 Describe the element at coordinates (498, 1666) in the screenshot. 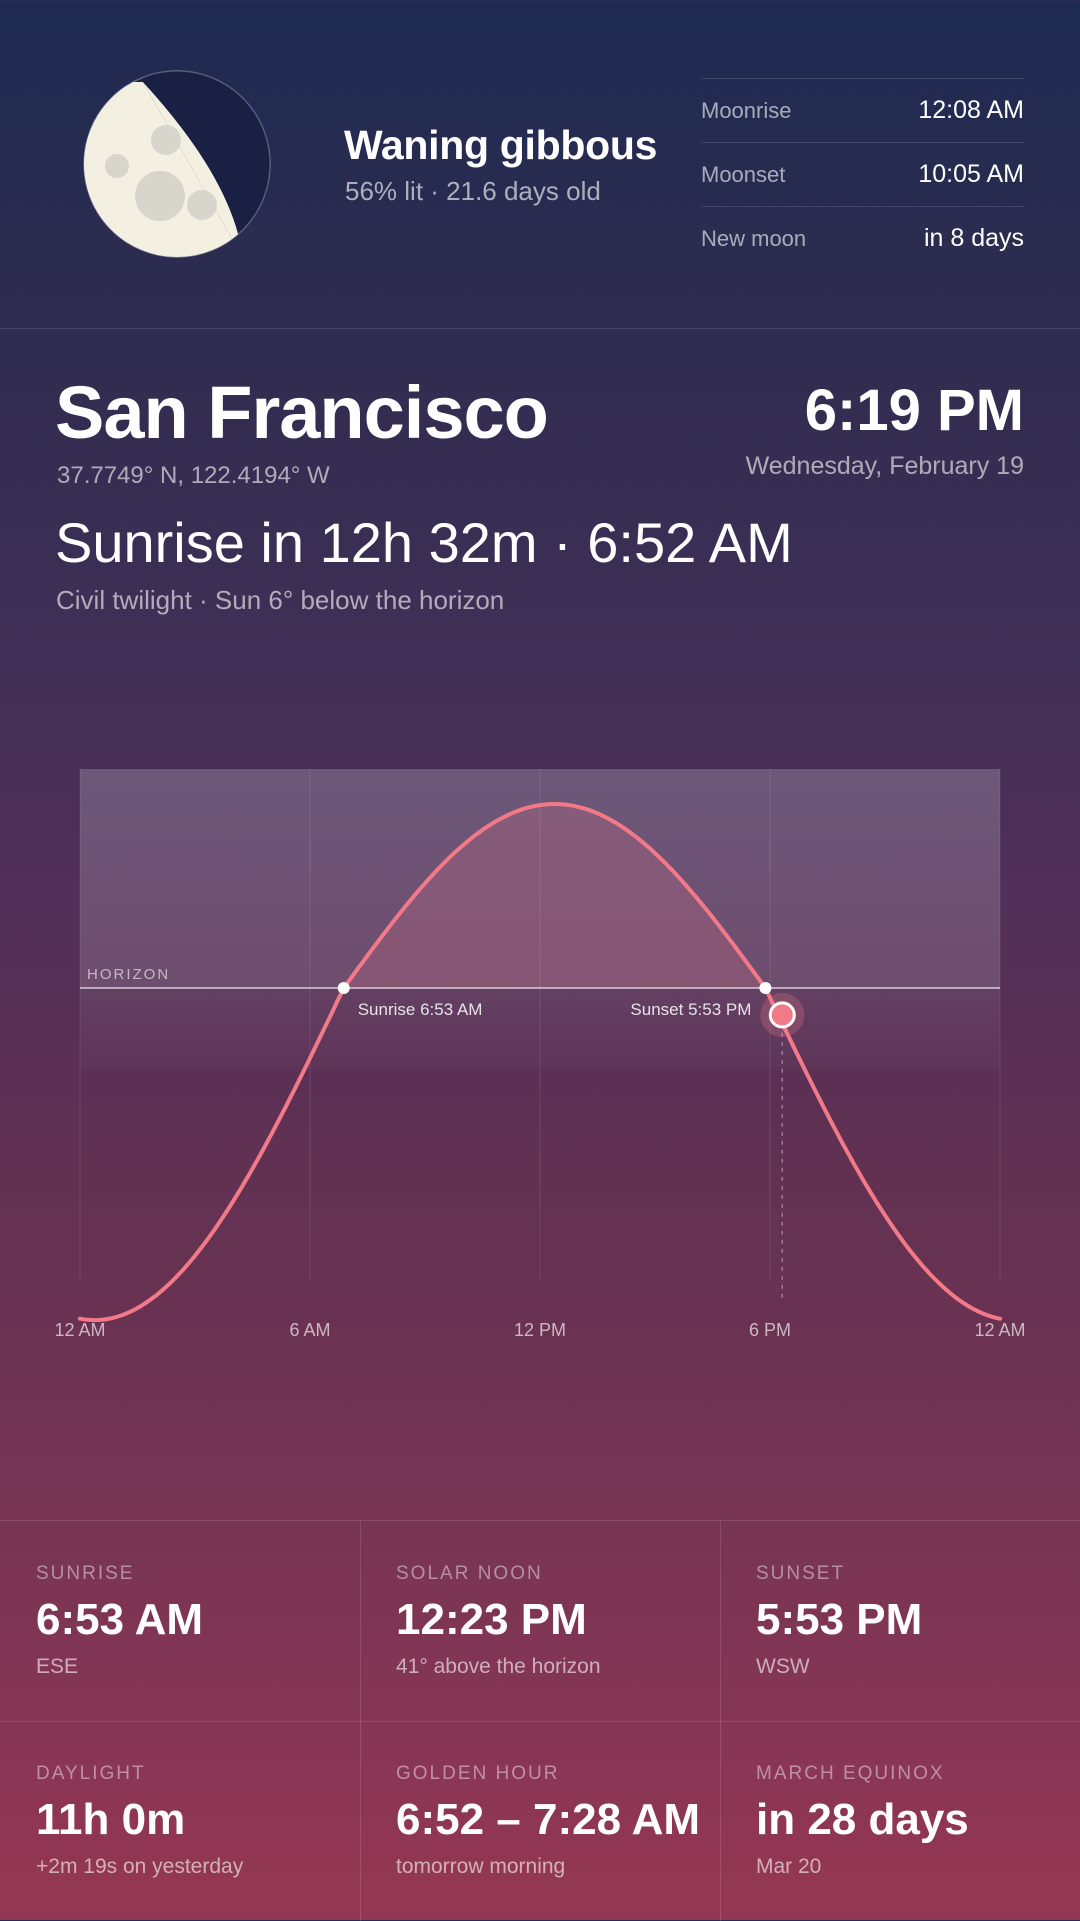

I see `stat-detail: 41° above the horizon` at that location.